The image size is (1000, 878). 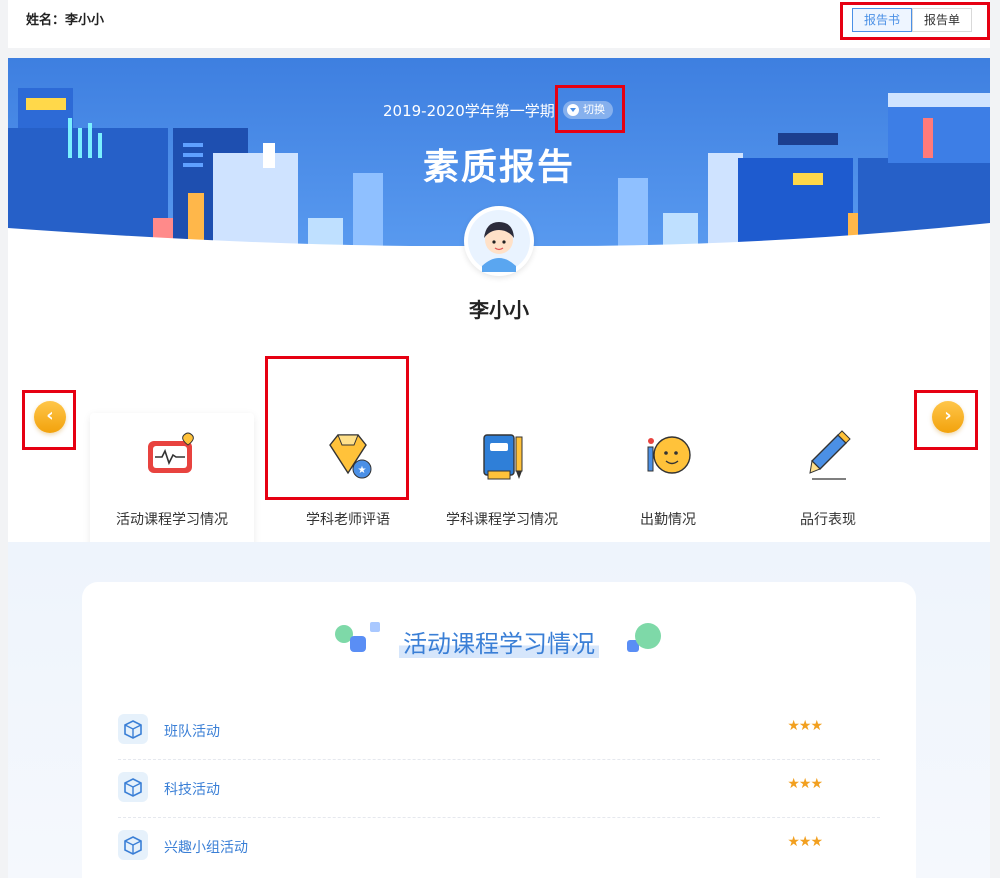 I want to click on prev-arrow-button: ‹, so click(x=50, y=417).